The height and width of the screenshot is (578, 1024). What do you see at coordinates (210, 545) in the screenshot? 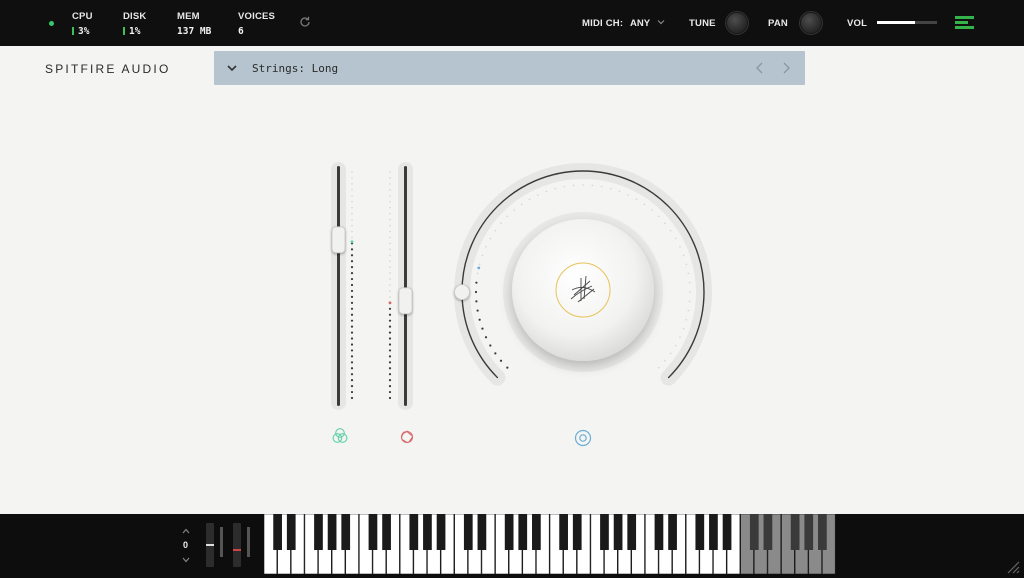
I see `pitch-wheel` at bounding box center [210, 545].